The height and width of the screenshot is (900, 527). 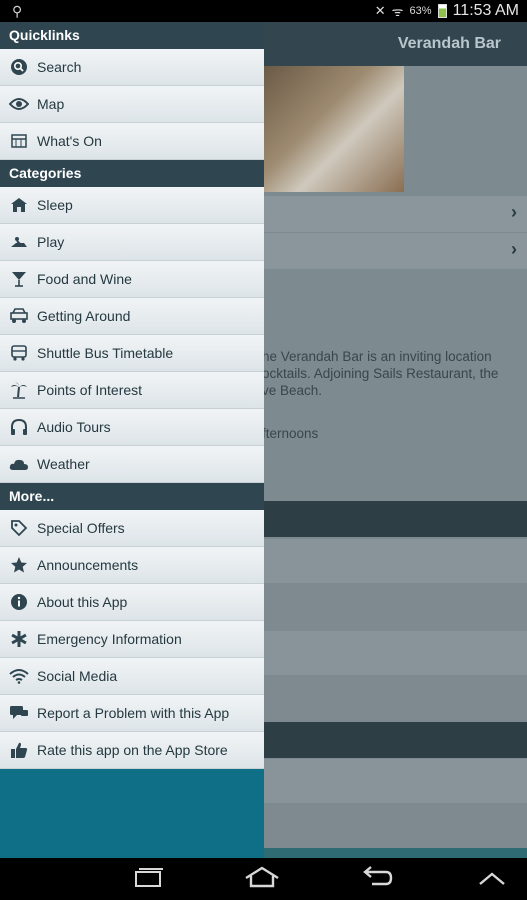 I want to click on drawer-item-label: What's On, so click(x=69, y=141).